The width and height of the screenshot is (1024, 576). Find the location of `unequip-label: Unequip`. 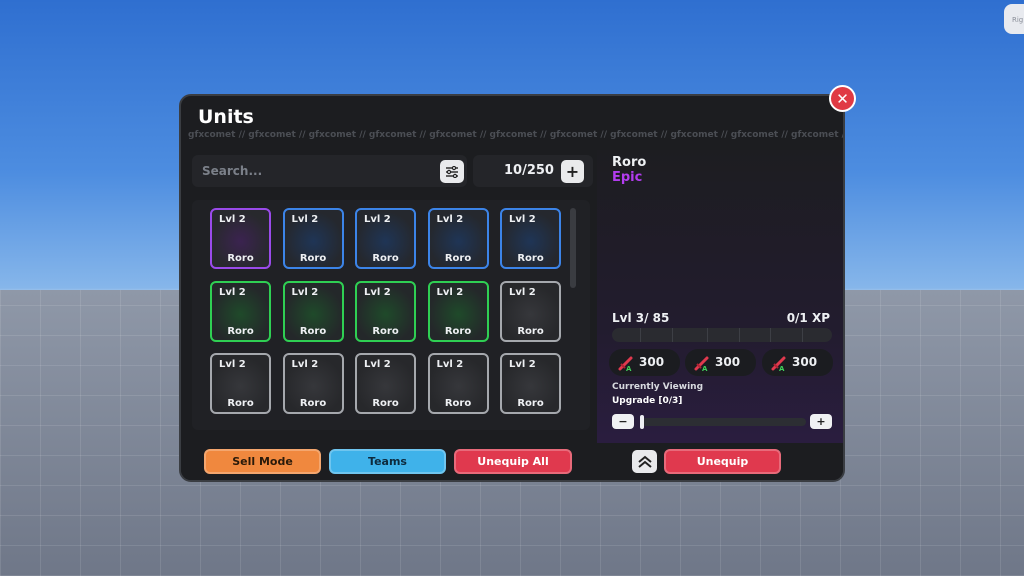

unequip-label: Unequip is located at coordinates (722, 461).